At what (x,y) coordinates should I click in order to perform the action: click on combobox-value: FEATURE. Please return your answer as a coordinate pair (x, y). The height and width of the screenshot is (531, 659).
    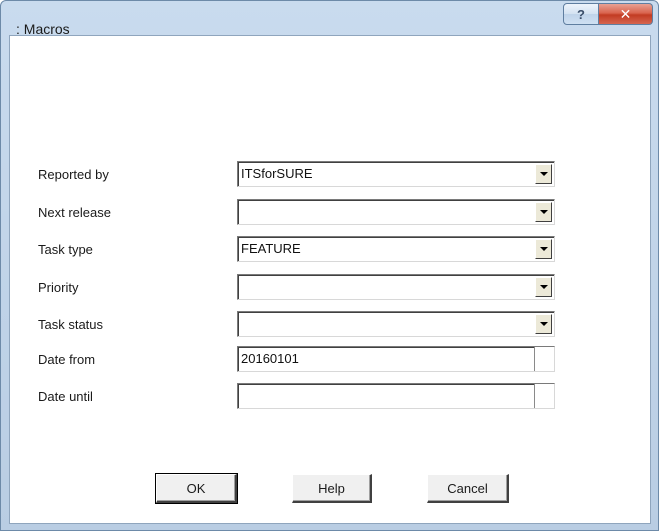
    Looking at the image, I should click on (271, 248).